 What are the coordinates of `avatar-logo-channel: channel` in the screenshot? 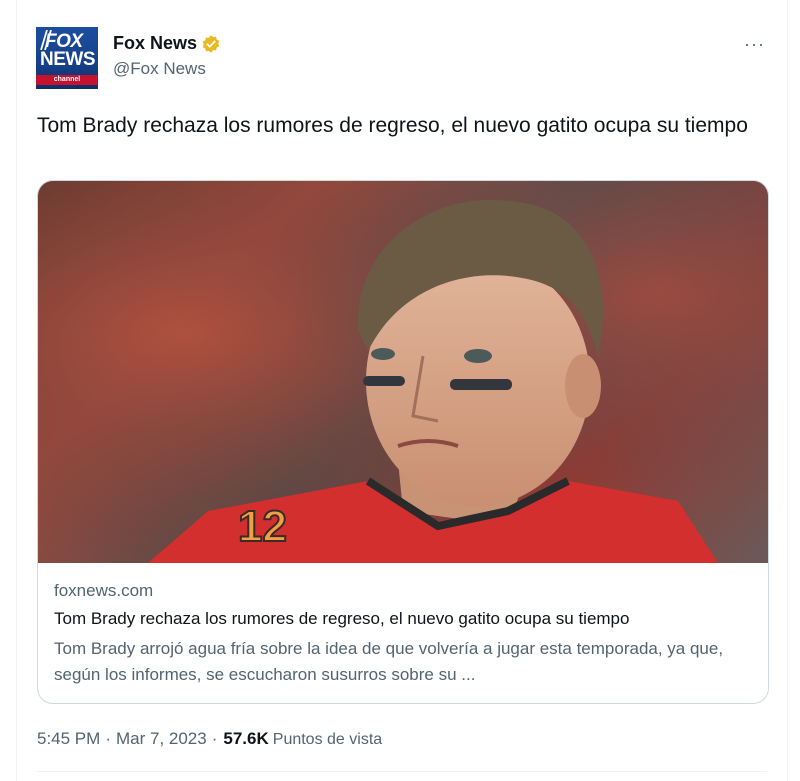 It's located at (67, 80).